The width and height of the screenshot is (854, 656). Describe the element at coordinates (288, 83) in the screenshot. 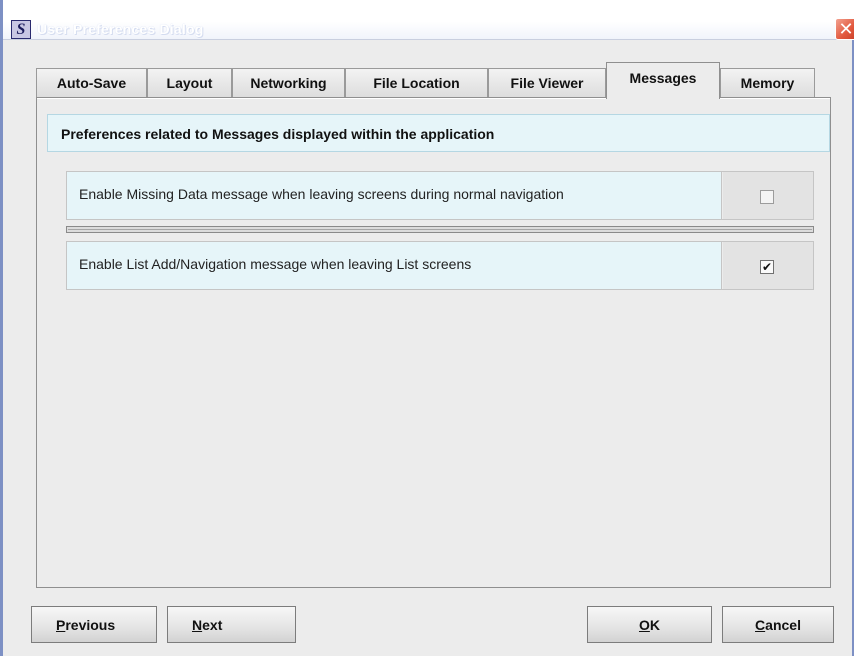

I see `tab-networking: Networking` at that location.